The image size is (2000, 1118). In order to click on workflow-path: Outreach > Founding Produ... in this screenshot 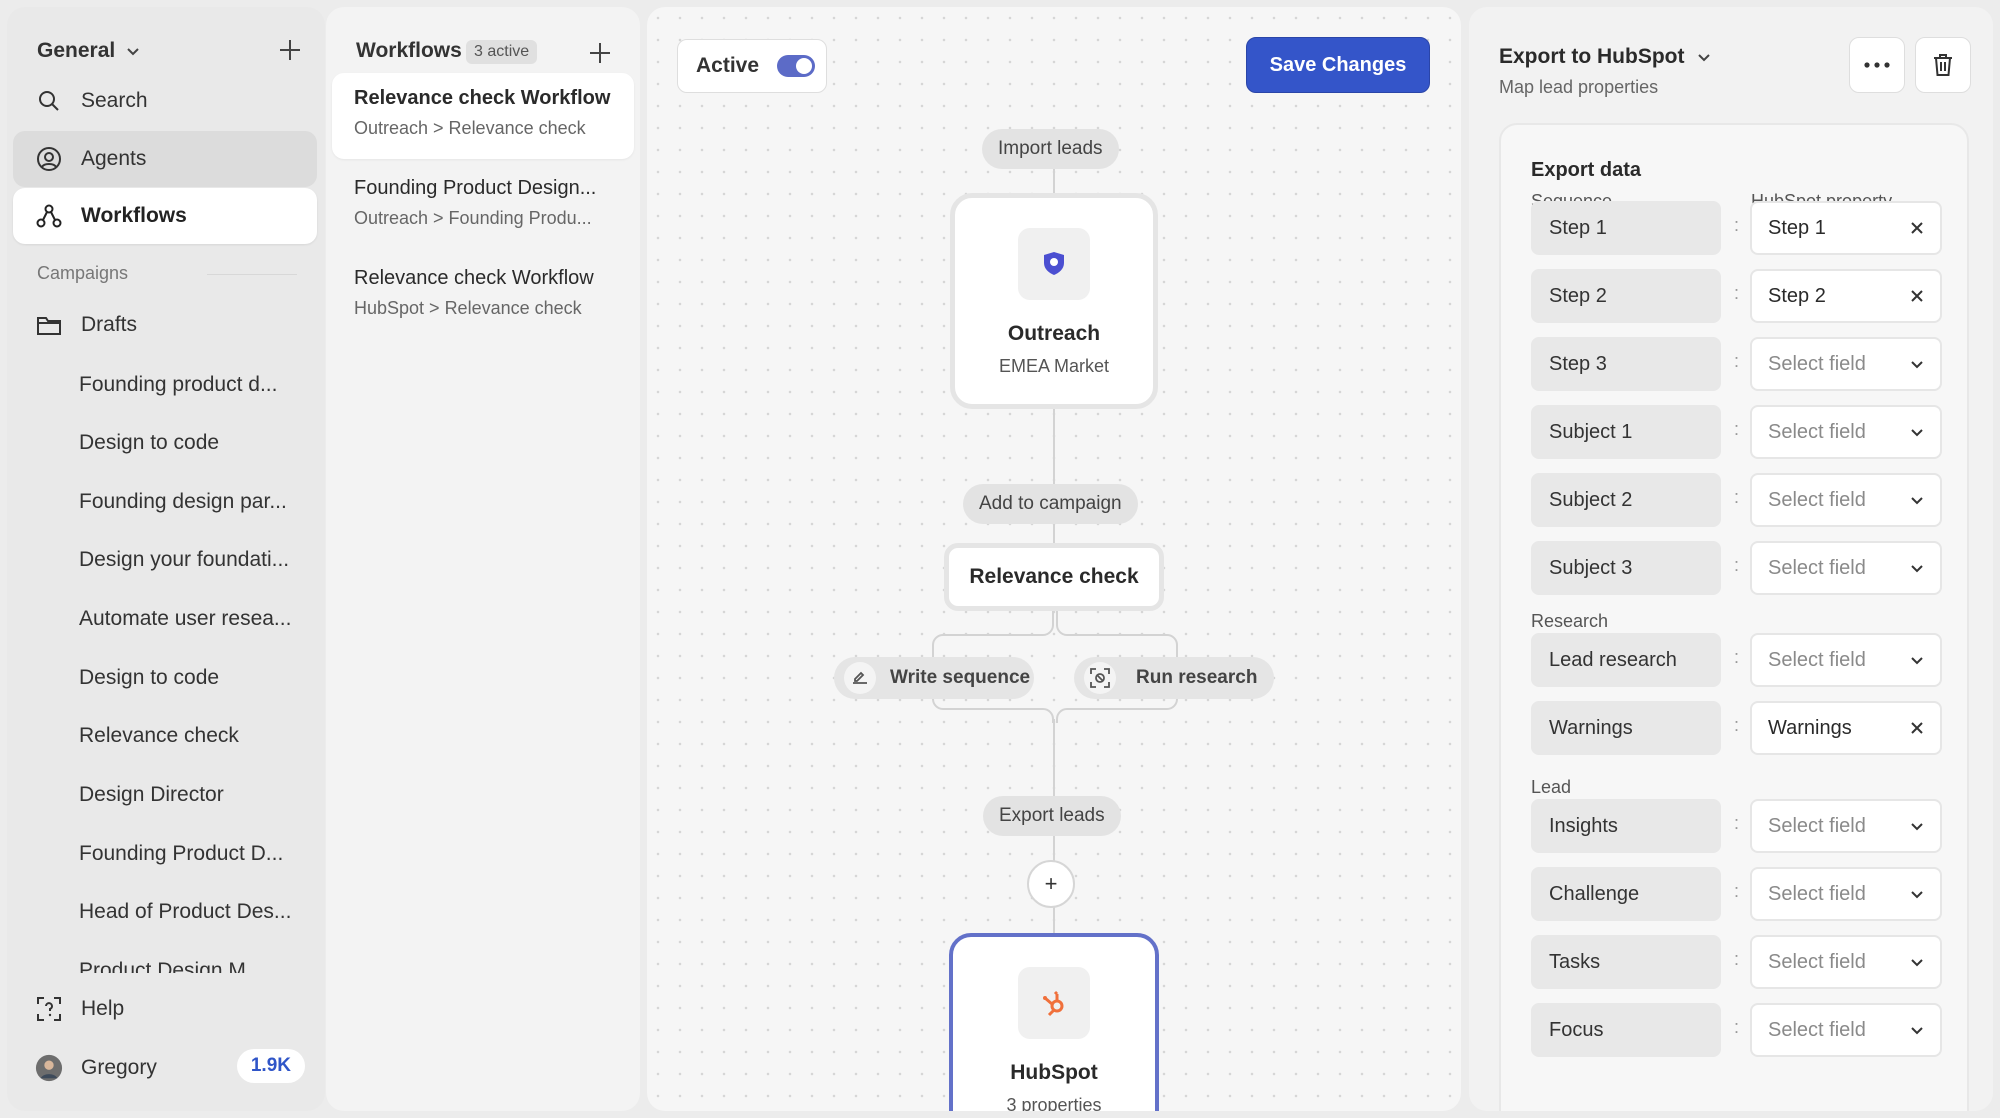, I will do `click(473, 218)`.